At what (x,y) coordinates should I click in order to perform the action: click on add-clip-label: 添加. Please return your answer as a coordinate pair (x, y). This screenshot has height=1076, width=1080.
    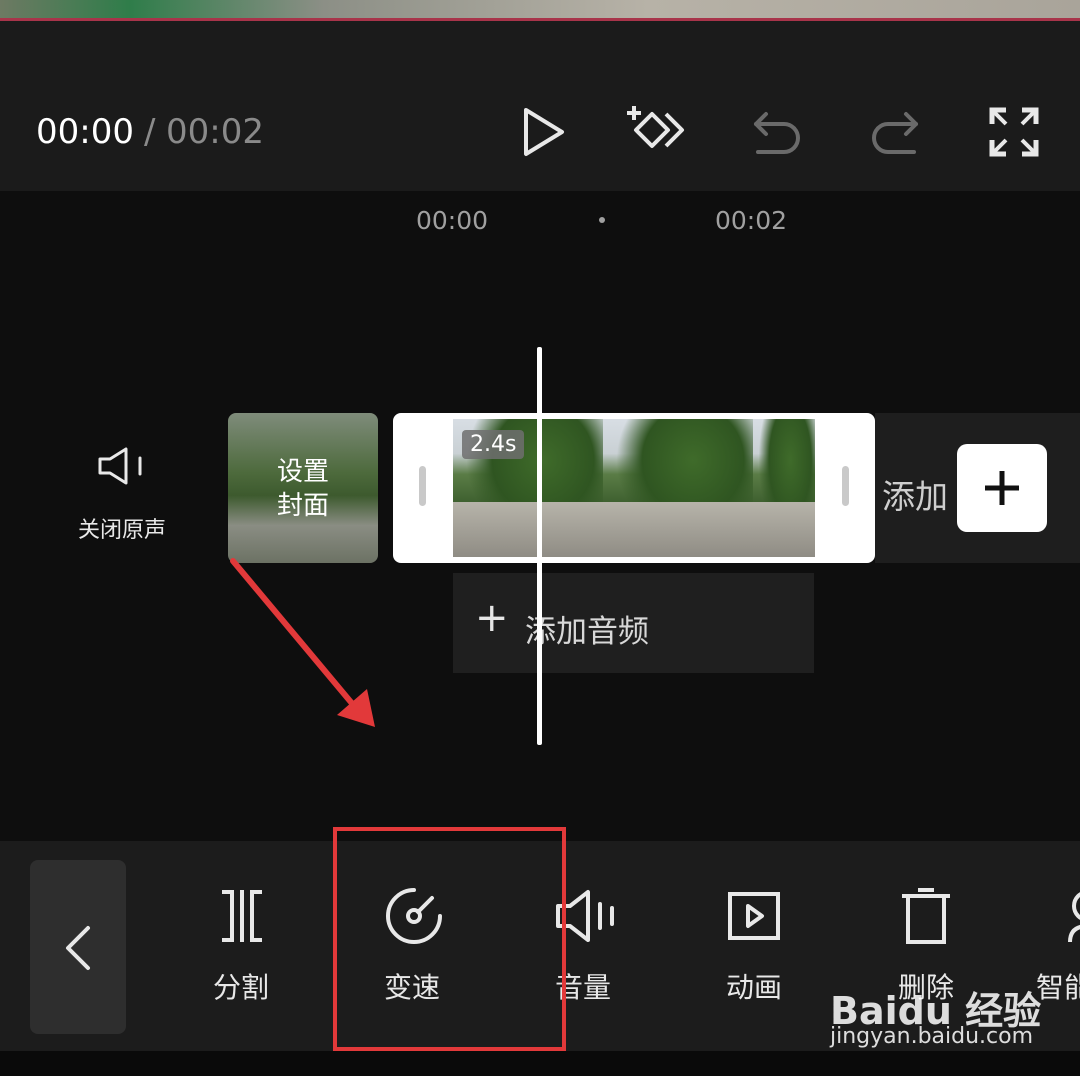
    Looking at the image, I should click on (915, 496).